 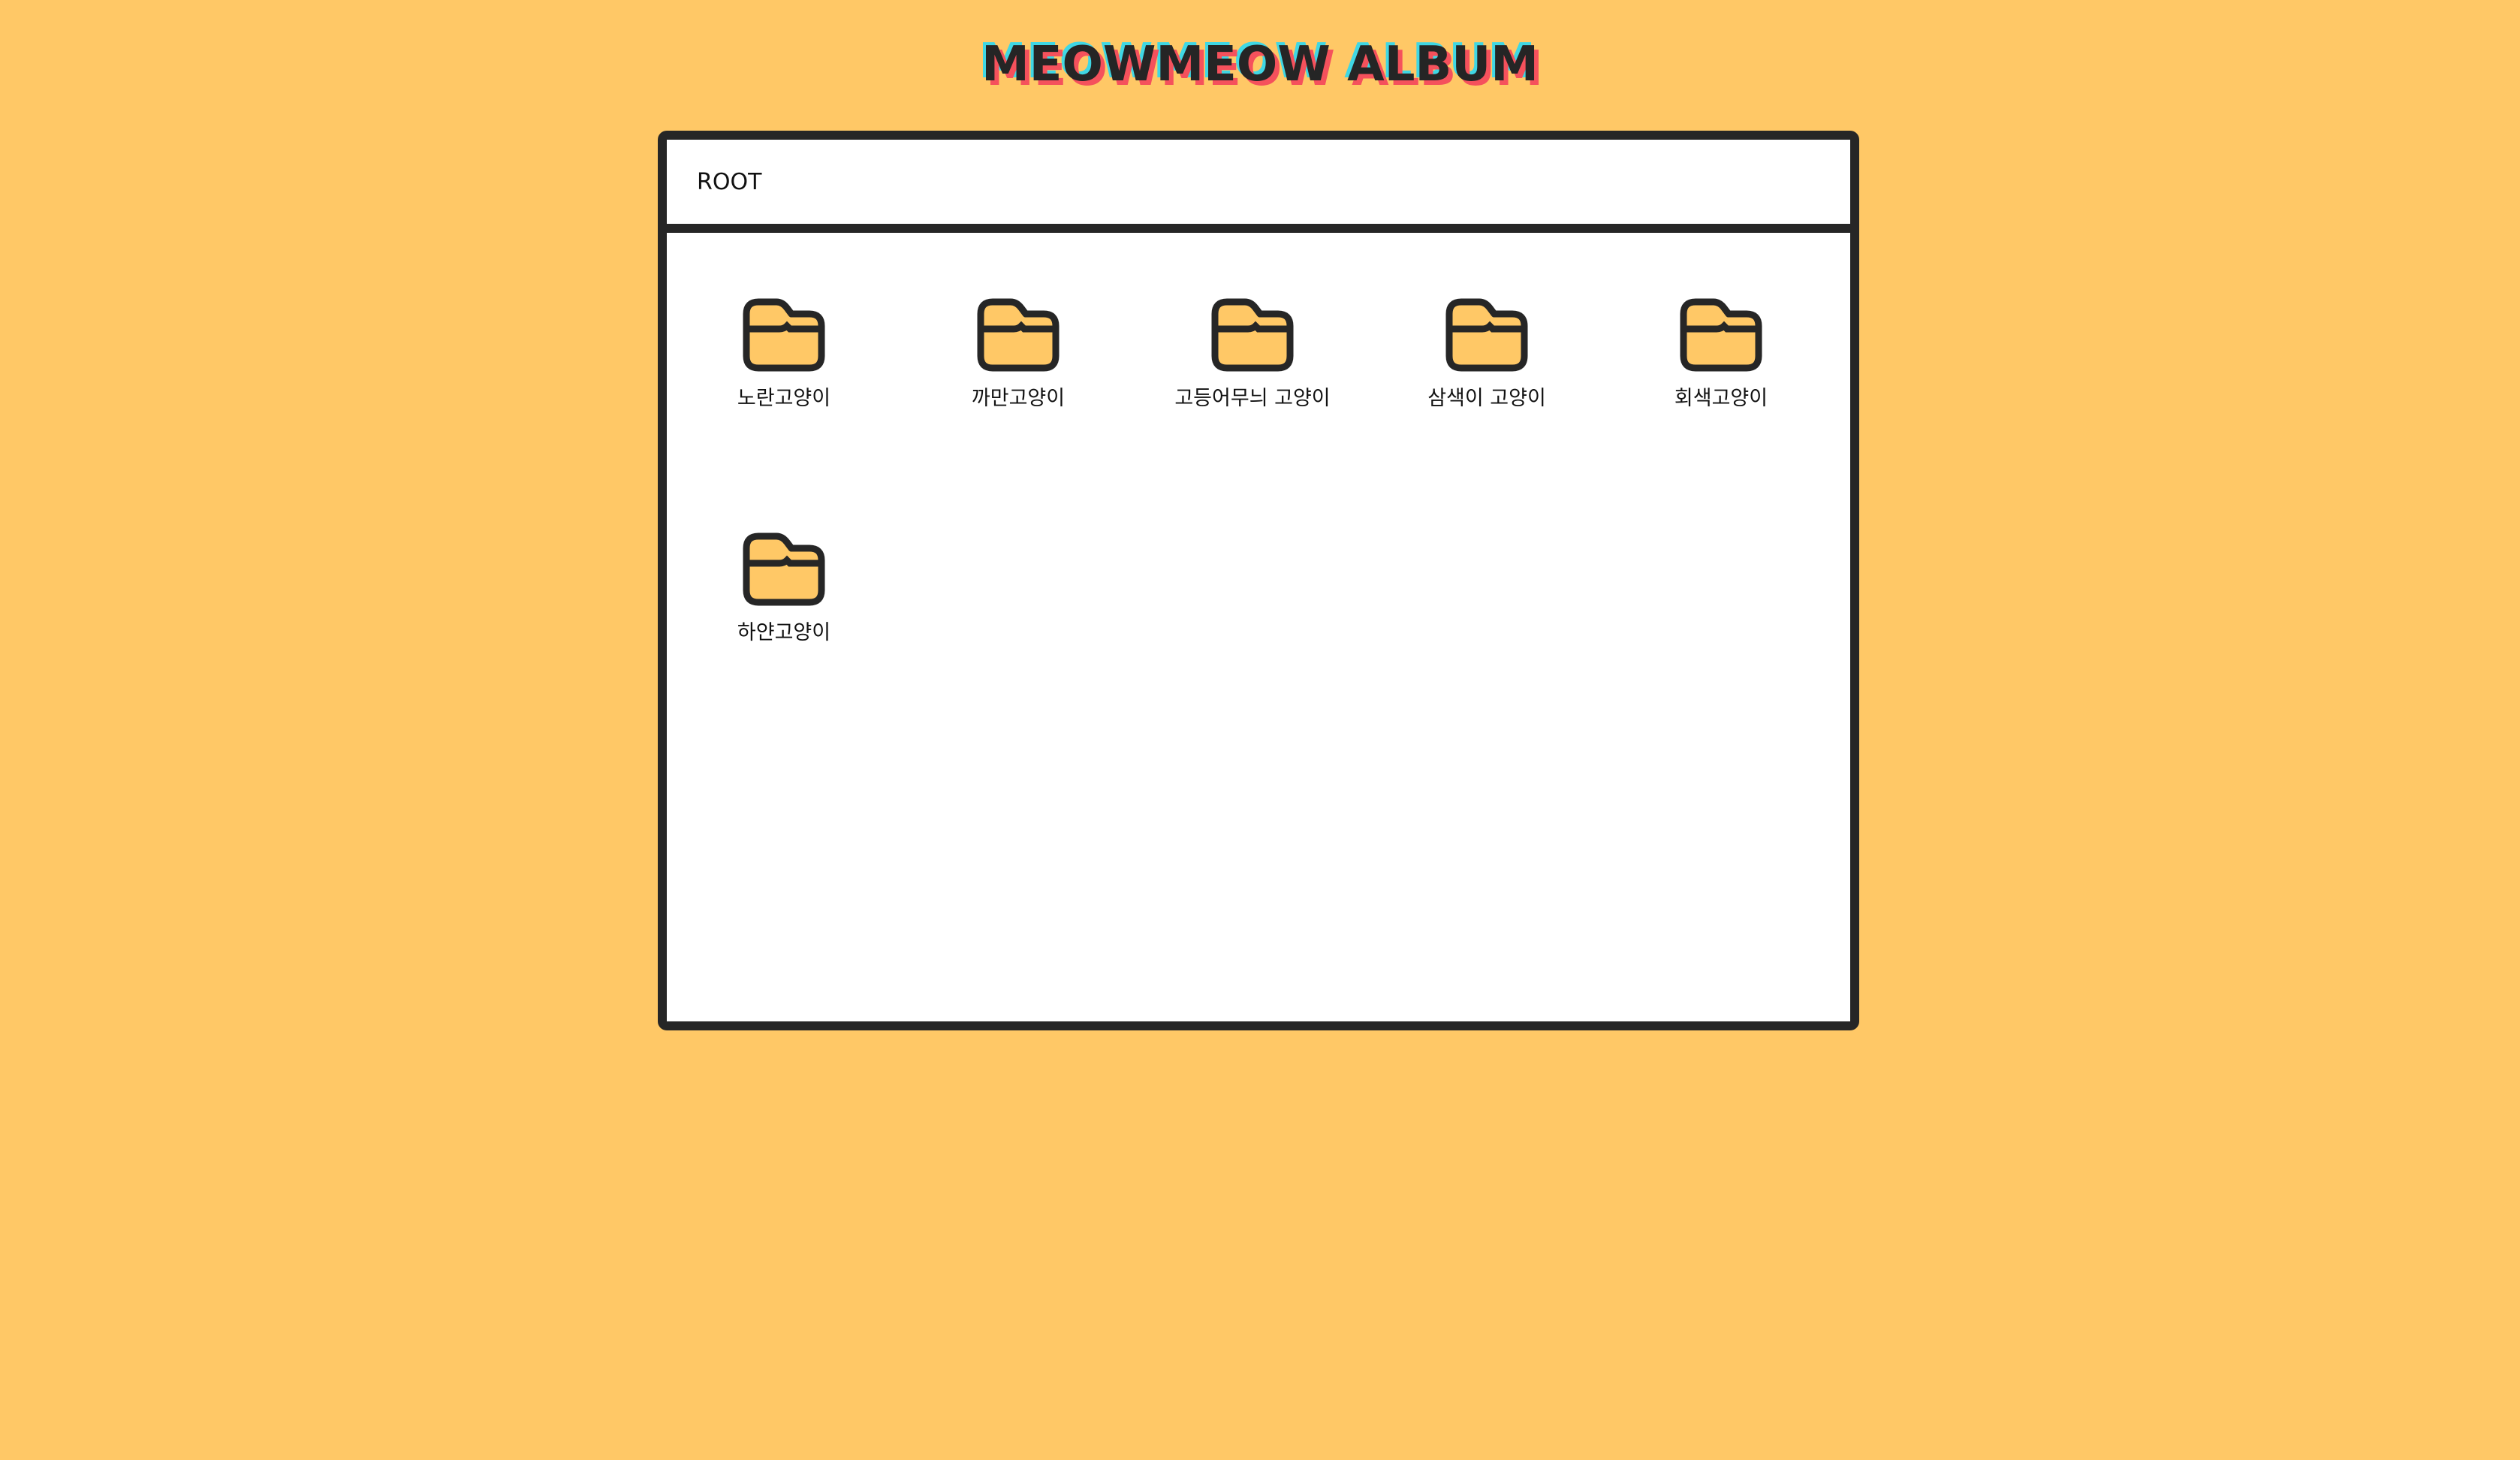 What do you see at coordinates (784, 398) in the screenshot?
I see `folder-name: 노란고양이` at bounding box center [784, 398].